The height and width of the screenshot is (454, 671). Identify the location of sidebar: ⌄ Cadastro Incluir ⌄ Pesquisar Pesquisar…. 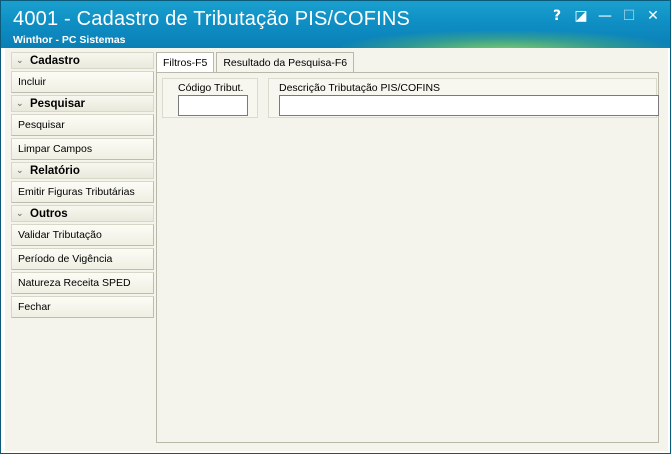
(82, 186).